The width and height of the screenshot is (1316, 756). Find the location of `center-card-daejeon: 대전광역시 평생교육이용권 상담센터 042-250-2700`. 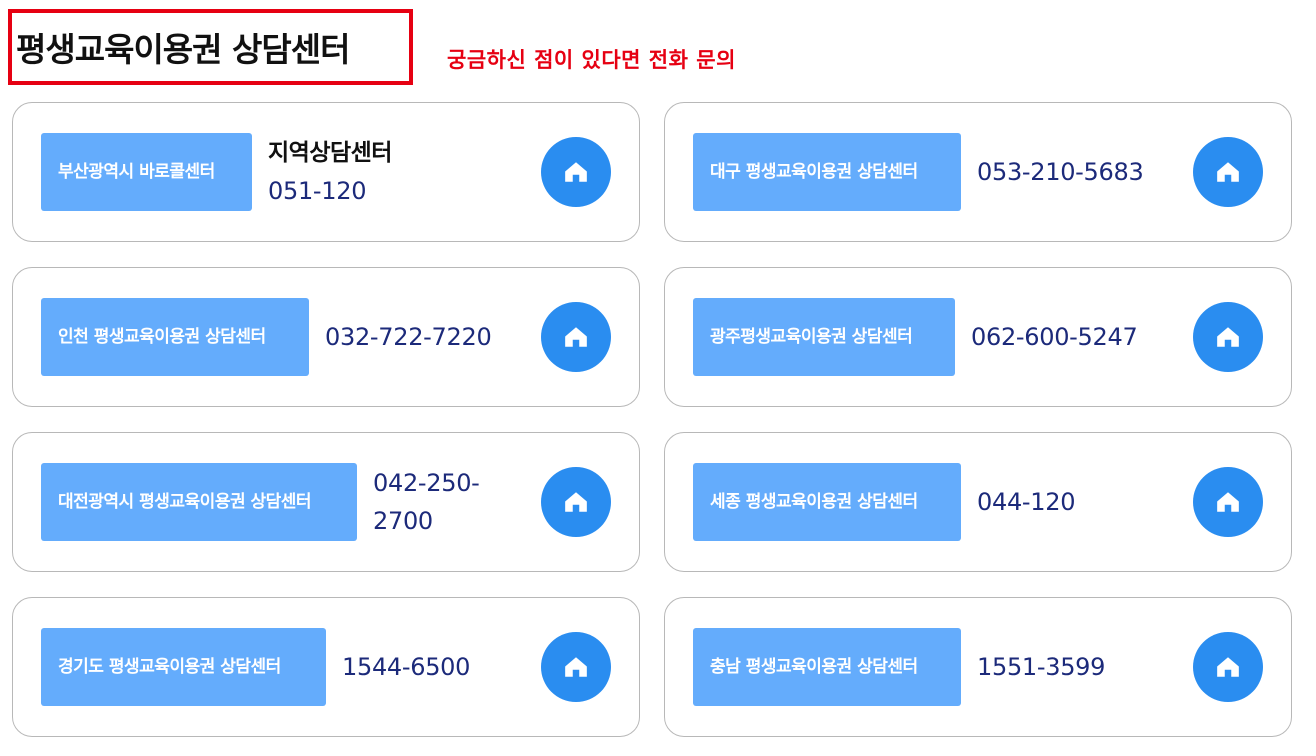

center-card-daejeon: 대전광역시 평생교육이용권 상담센터 042-250-2700 is located at coordinates (326, 502).